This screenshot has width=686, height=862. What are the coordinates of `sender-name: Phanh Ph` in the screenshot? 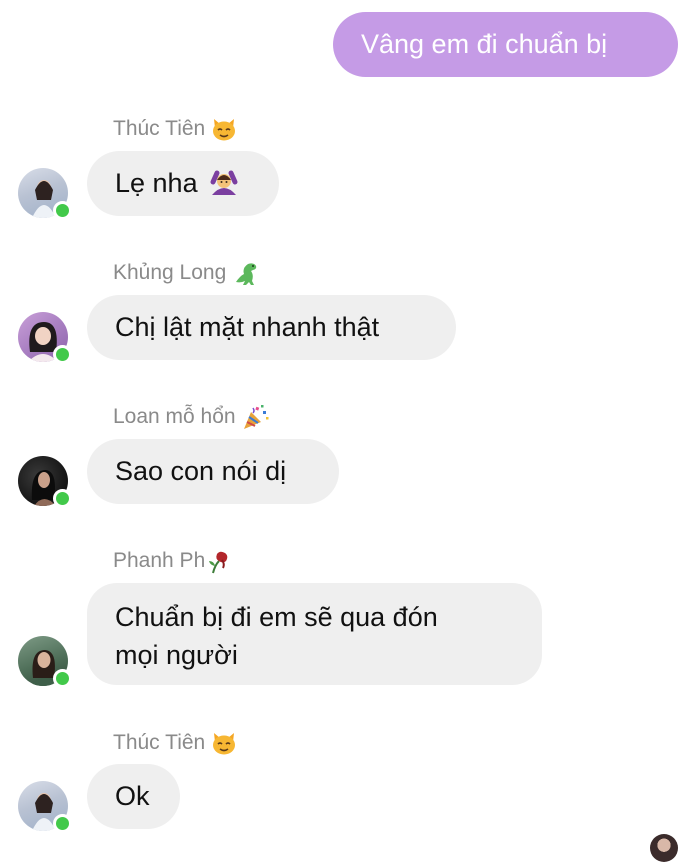 It's located at (172, 561).